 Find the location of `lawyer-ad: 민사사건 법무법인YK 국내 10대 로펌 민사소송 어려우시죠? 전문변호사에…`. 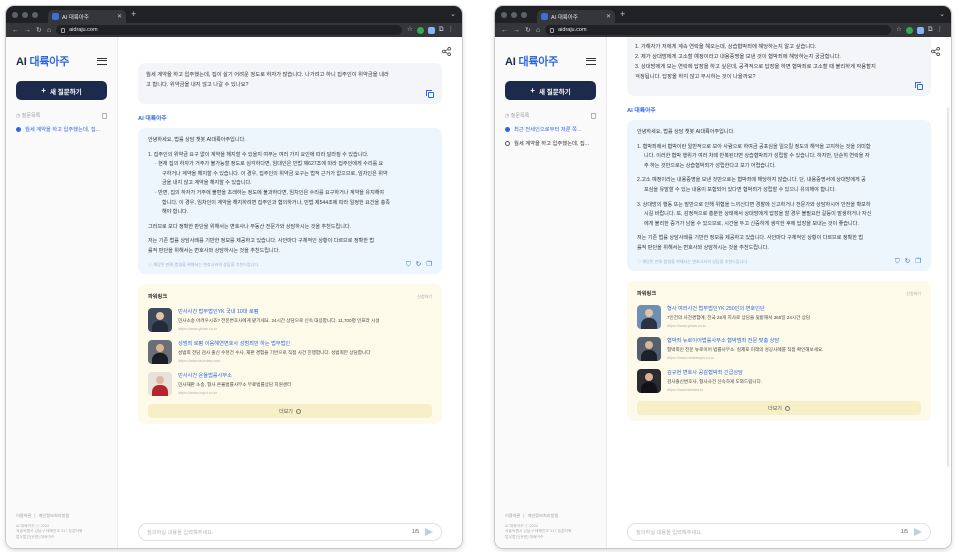

lawyer-ad: 민사사건 법무법인YK 국내 10대 로펌 민사소송 어려우시죠? 전문변호사에… is located at coordinates (290, 320).